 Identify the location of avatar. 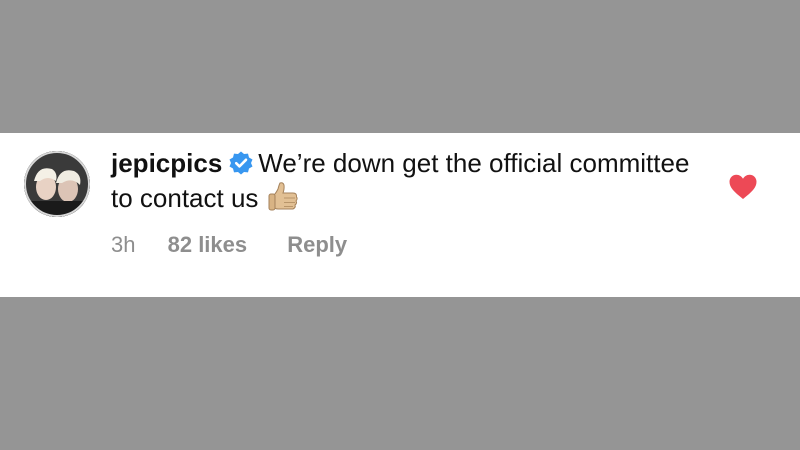
(57, 184).